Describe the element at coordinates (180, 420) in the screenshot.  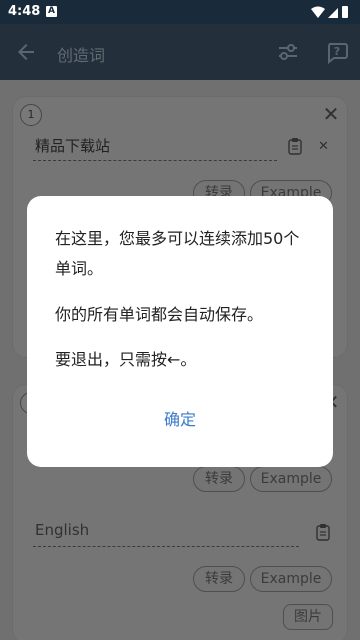
I see `ok-button: 确定` at that location.